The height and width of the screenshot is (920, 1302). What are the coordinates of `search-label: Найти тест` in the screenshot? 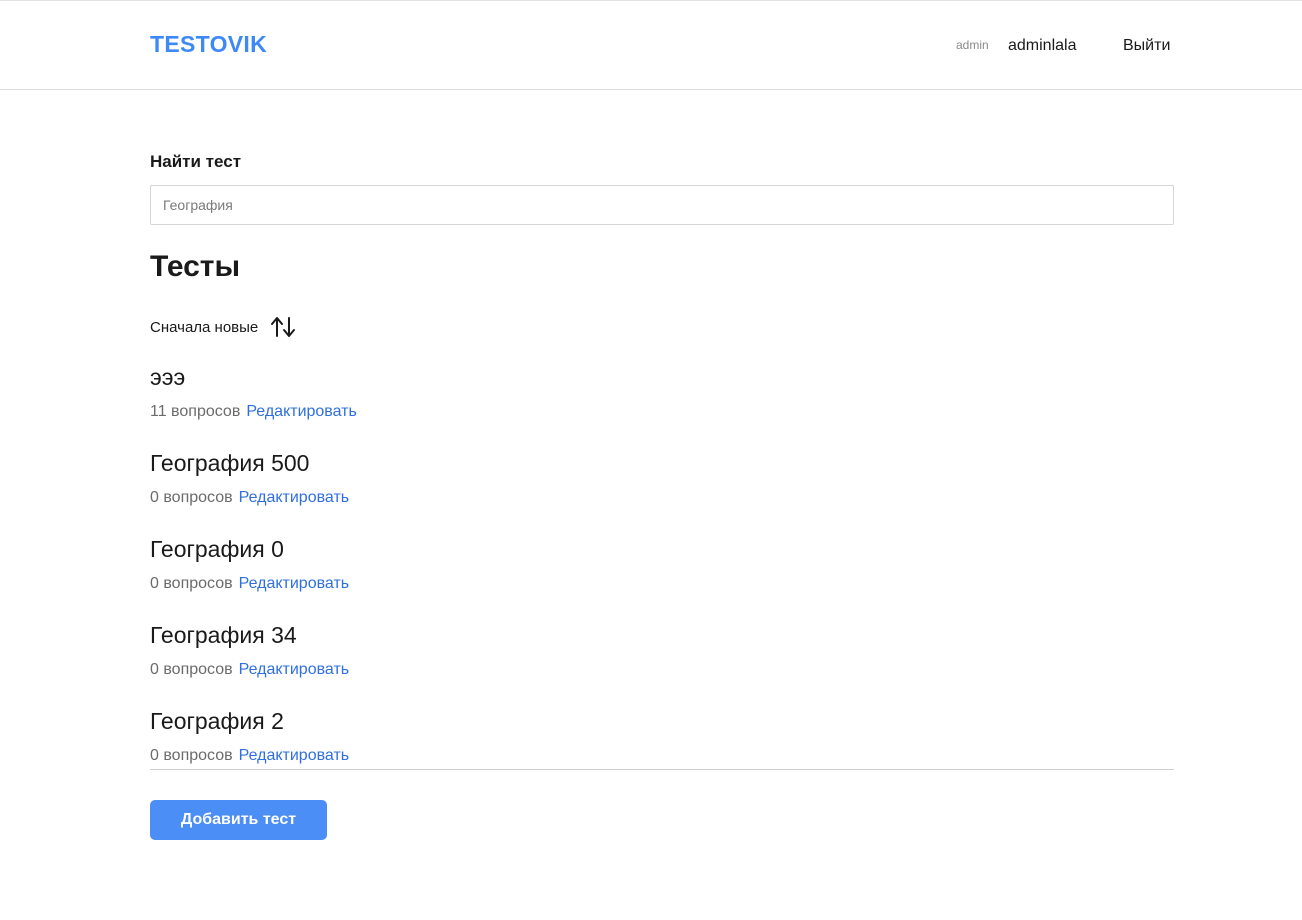 It's located at (196, 161).